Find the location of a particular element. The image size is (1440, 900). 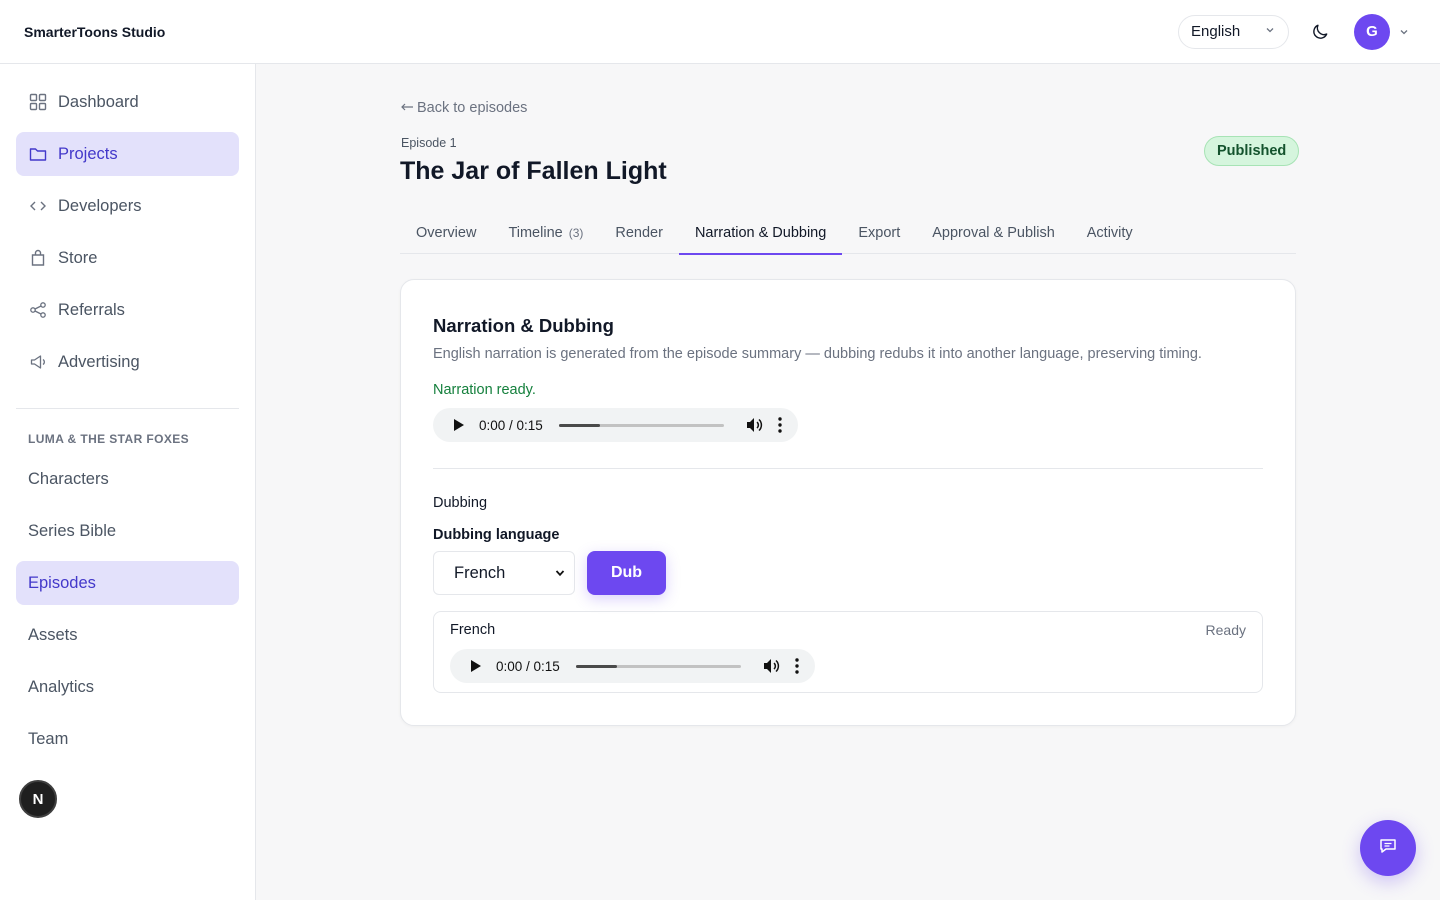

narration-audio-player: 0:00 / 0:15 is located at coordinates (615, 425).